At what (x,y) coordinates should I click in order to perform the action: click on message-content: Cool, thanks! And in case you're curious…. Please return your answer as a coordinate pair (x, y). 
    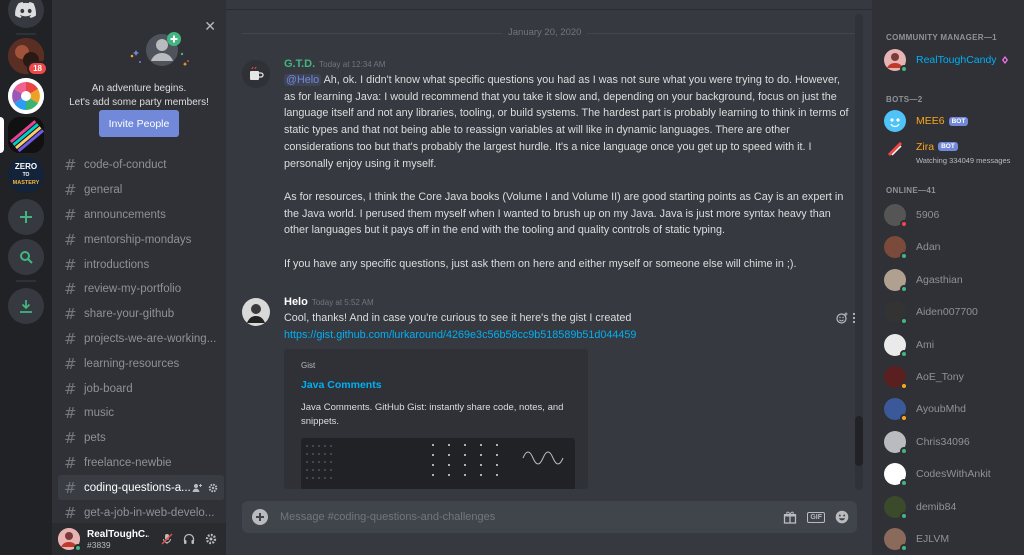
    Looking at the image, I should click on (569, 326).